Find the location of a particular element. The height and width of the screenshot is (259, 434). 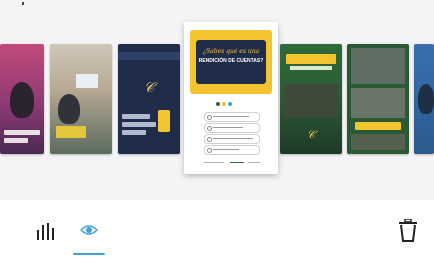

trash-icon is located at coordinates (408, 230).